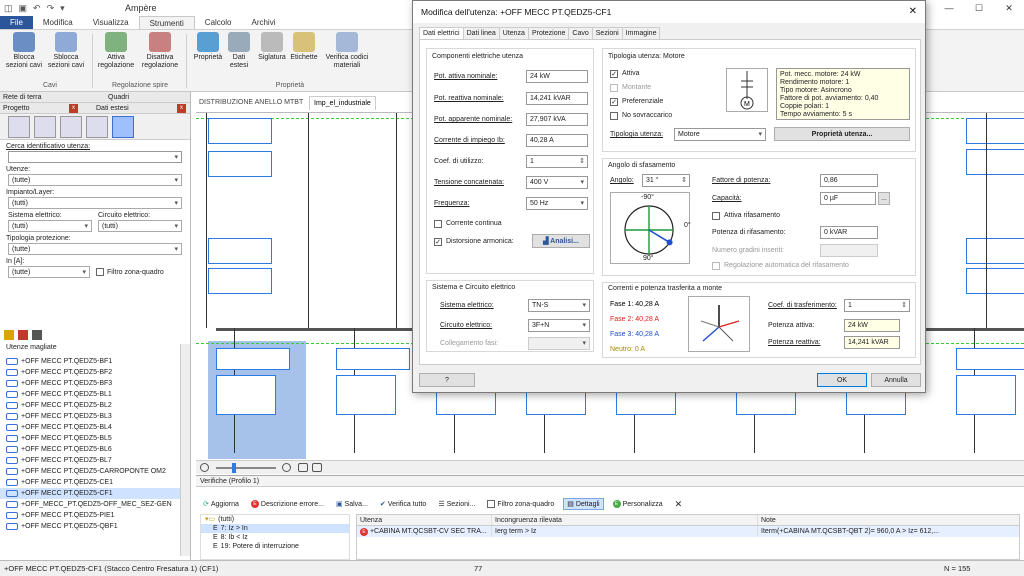 The image size is (1024, 576). What do you see at coordinates (90, 405) in the screenshot?
I see `list-item: +OFF MECC PT.QEDZ5-BL2` at bounding box center [90, 405].